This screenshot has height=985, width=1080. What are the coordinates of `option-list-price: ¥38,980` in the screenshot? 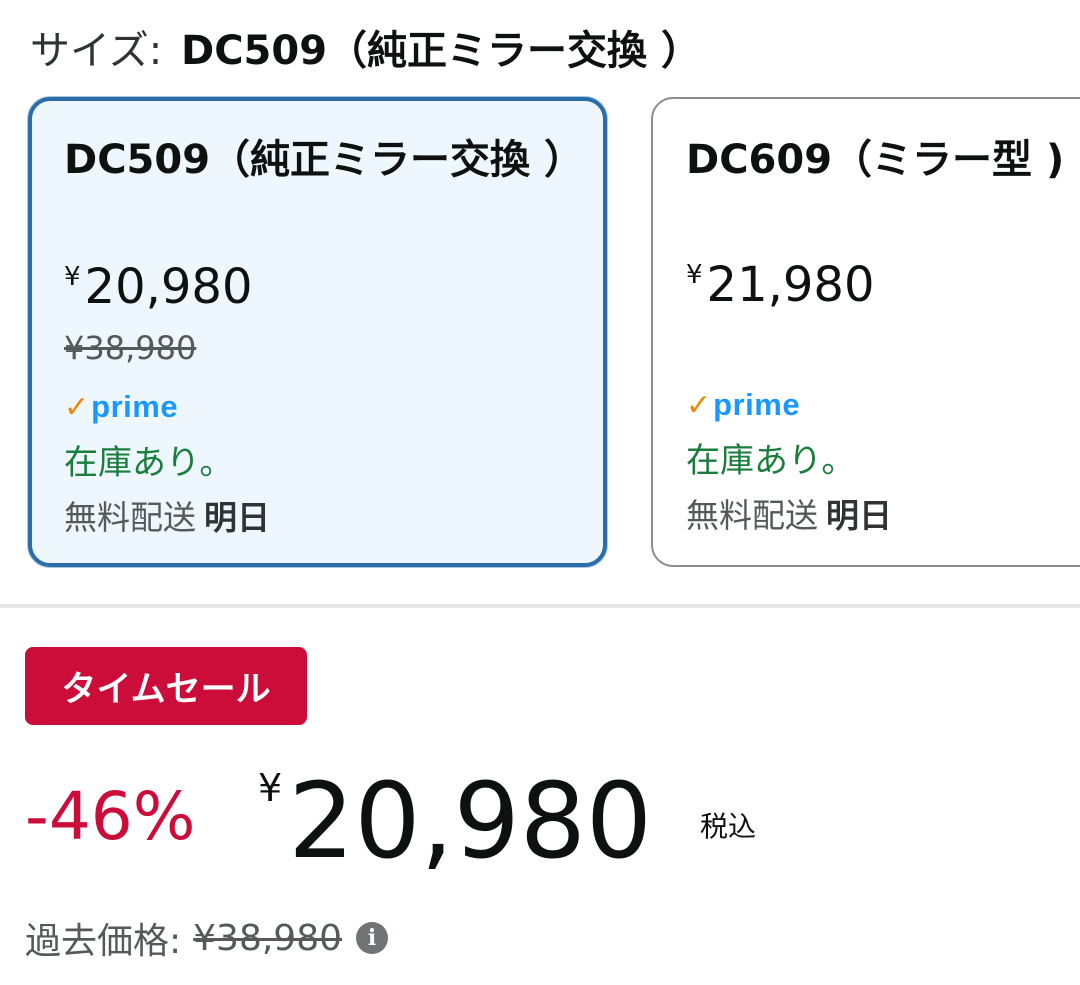 It's located at (130, 348).